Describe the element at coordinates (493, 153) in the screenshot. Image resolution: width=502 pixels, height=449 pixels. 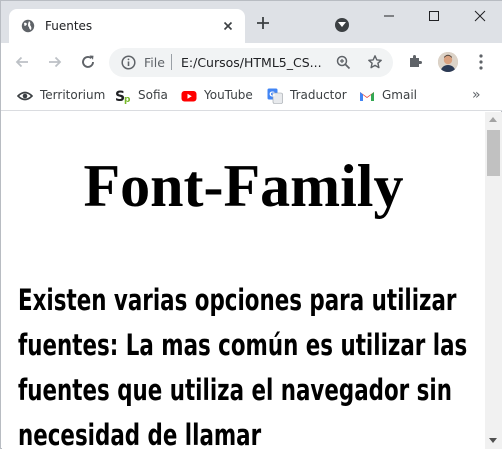
I see `scrollbar-thumb` at that location.